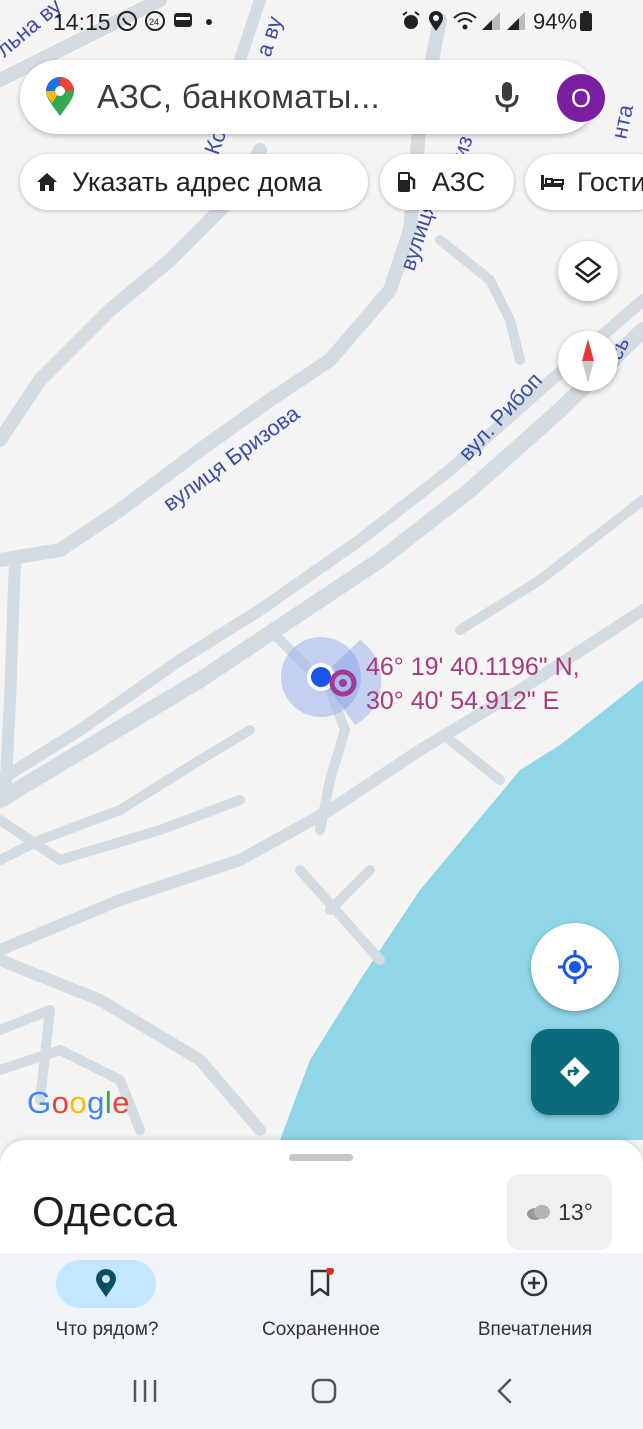 The height and width of the screenshot is (1429, 643). Describe the element at coordinates (504, 1391) in the screenshot. I see `back-icon` at that location.